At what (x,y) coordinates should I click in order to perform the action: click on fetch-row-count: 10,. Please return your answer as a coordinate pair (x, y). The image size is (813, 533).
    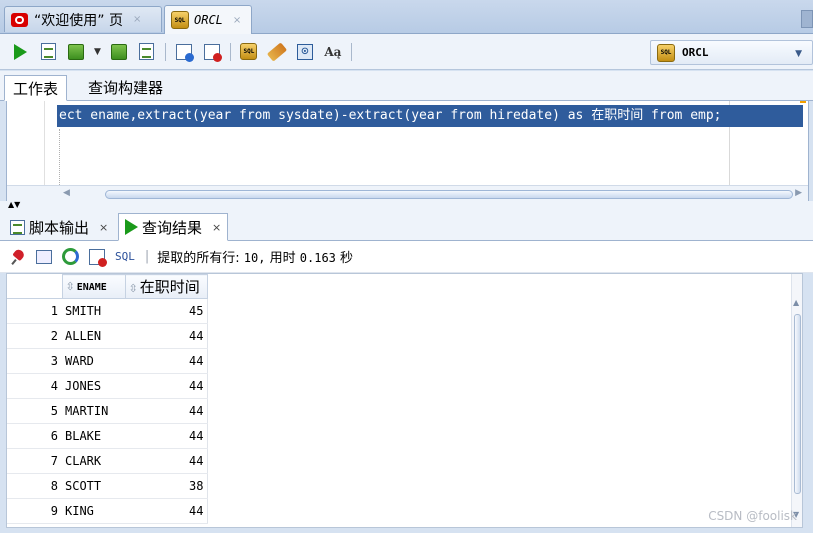
    Looking at the image, I should click on (254, 258).